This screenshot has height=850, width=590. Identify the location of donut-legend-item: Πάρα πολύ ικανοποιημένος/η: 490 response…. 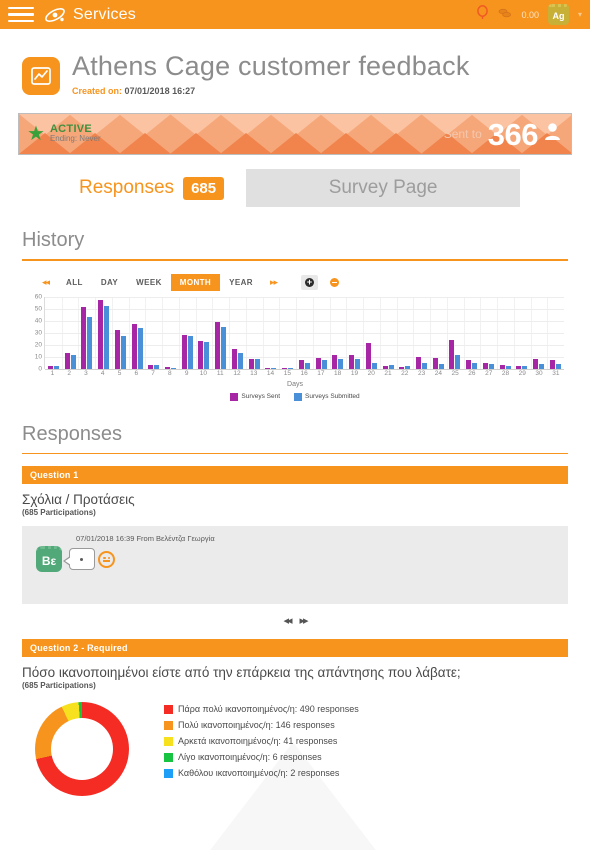
(366, 709).